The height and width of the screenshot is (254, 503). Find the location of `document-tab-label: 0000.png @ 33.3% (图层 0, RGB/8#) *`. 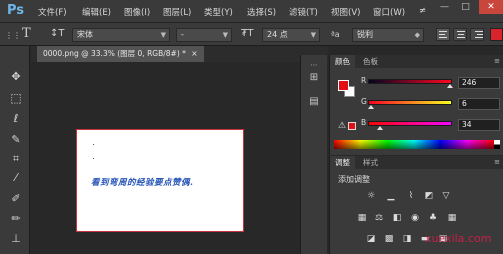

document-tab-label: 0000.png @ 33.3% (图层 0, RGB/8#) * is located at coordinates (114, 53).